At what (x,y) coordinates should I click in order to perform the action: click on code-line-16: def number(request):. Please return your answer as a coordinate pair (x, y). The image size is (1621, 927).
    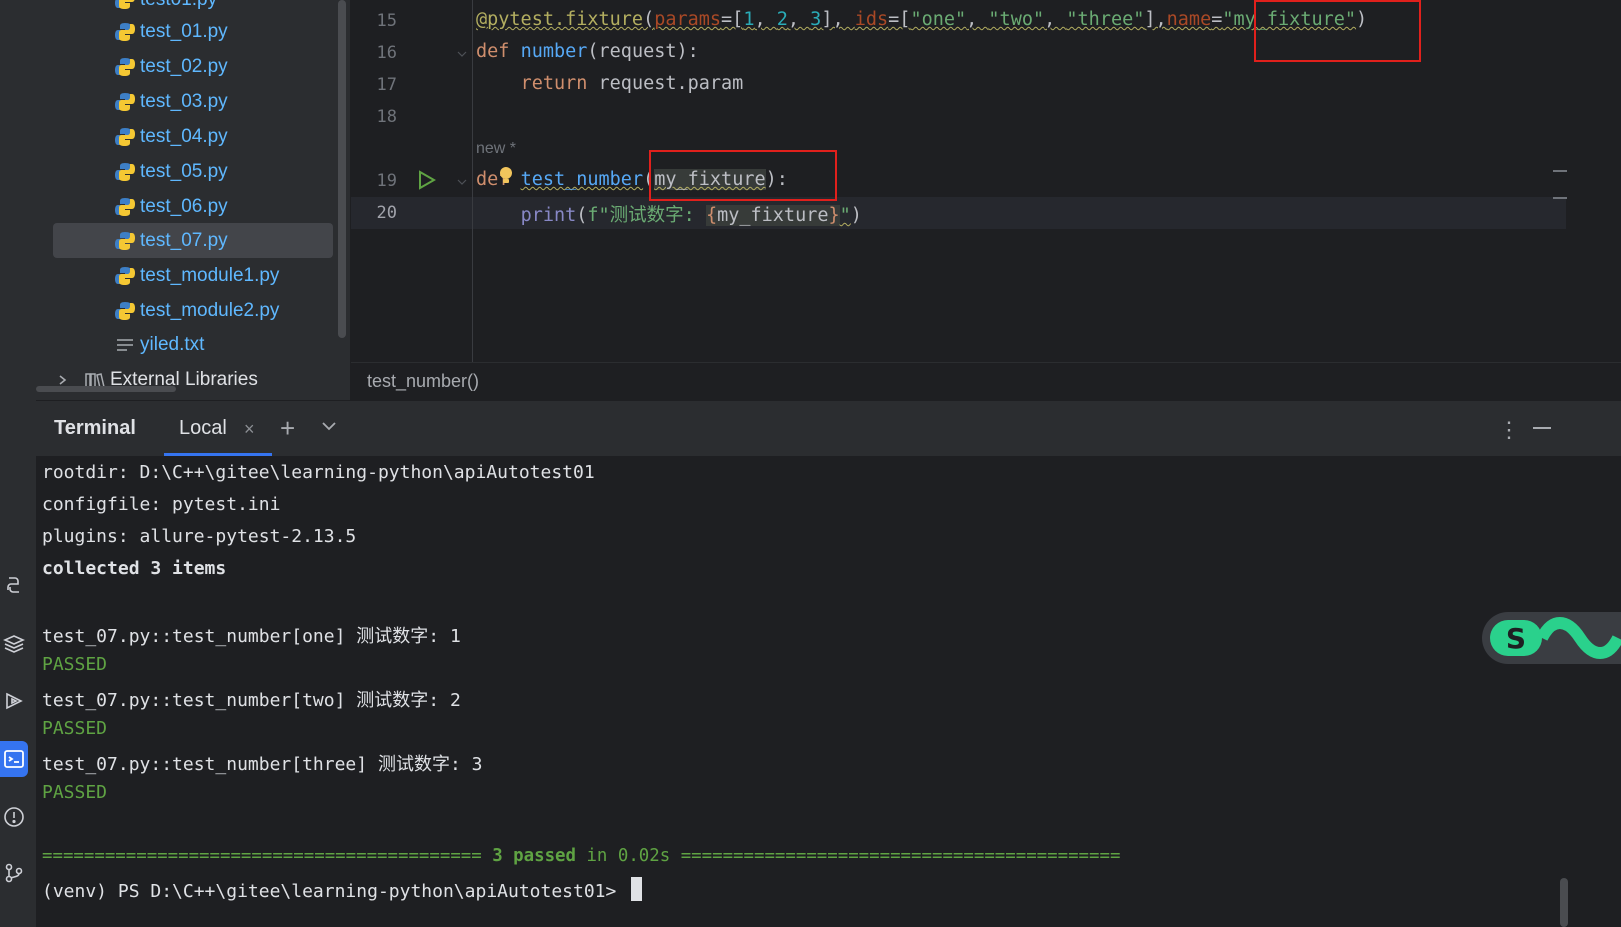
    Looking at the image, I should click on (587, 51).